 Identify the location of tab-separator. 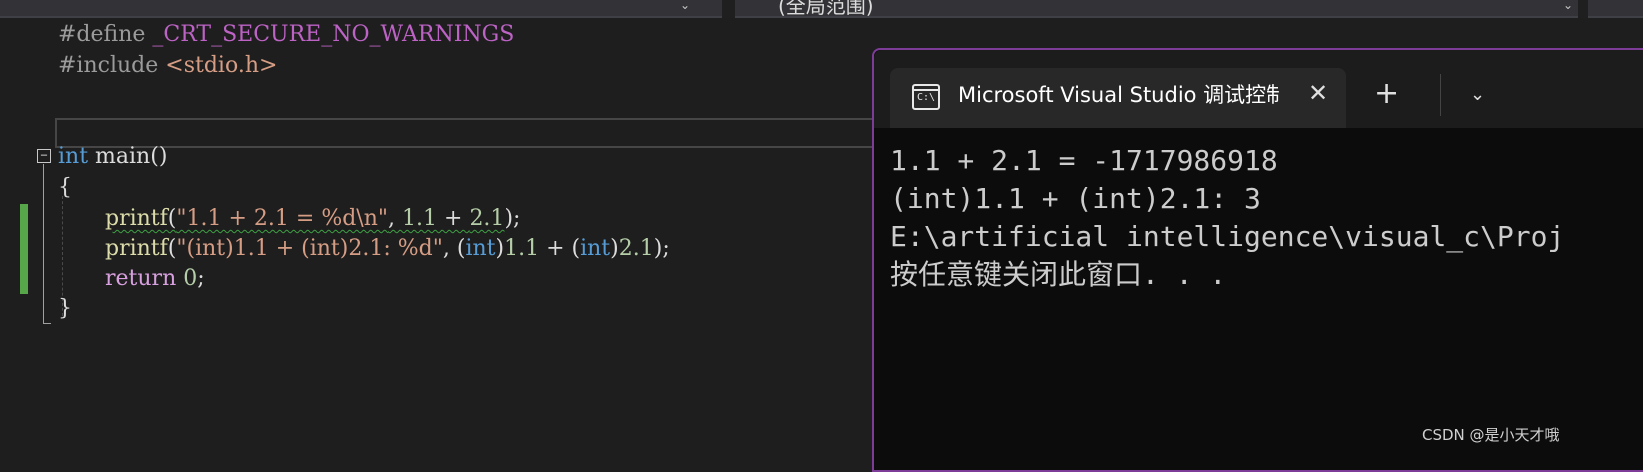
(1440, 95).